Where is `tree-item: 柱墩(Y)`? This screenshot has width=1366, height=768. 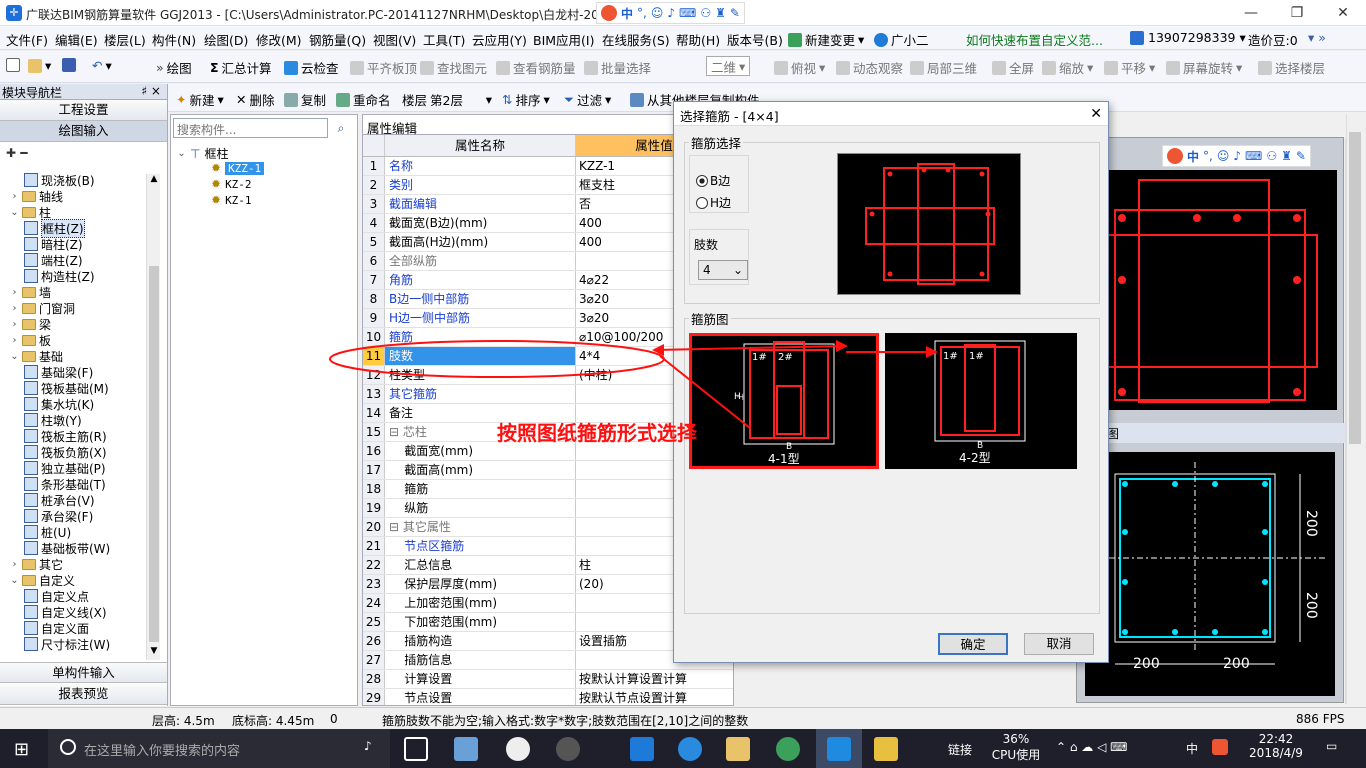
tree-item: 柱墩(Y) is located at coordinates (53, 420).